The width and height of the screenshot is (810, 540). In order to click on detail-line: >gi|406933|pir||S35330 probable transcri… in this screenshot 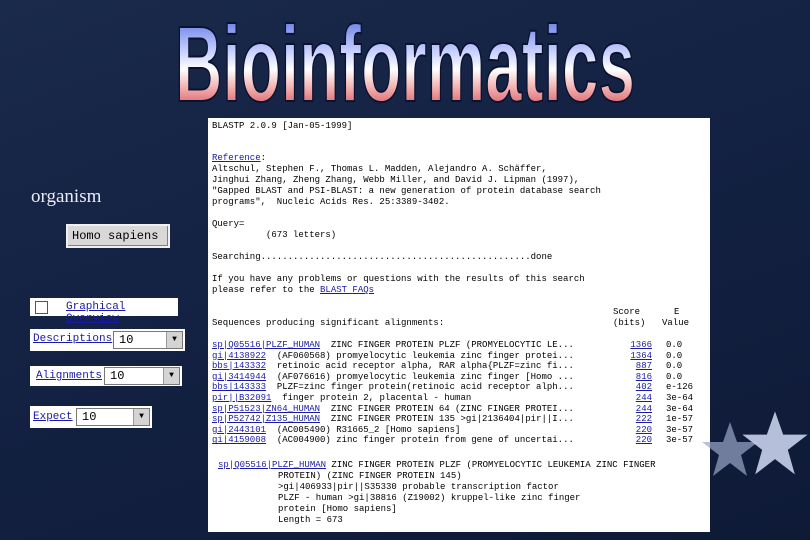, I will do `click(418, 487)`.